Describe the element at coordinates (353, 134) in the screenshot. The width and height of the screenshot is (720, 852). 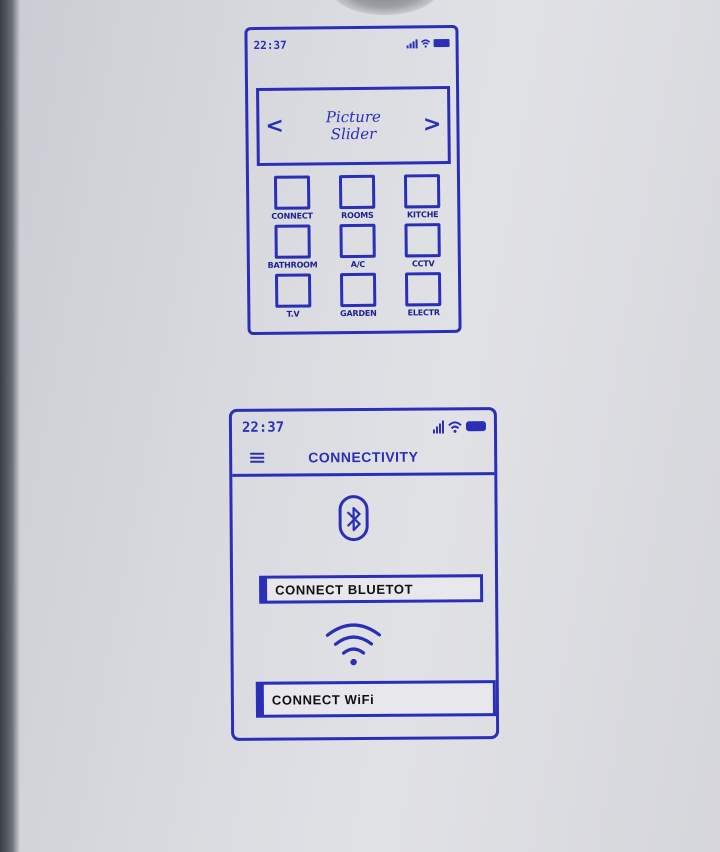
I see `slider-label-line2: Slider` at that location.